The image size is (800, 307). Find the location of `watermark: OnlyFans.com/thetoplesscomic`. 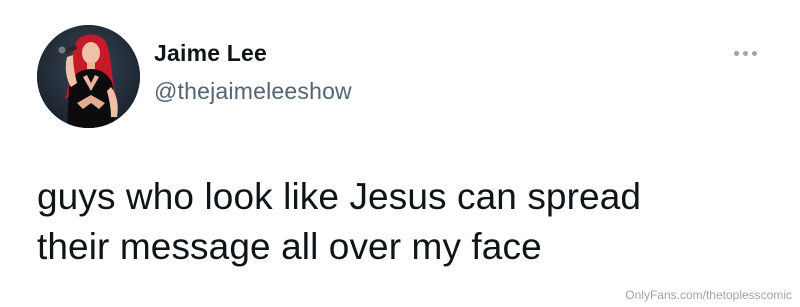

watermark: OnlyFans.com/thetoplesscomic is located at coordinates (708, 295).